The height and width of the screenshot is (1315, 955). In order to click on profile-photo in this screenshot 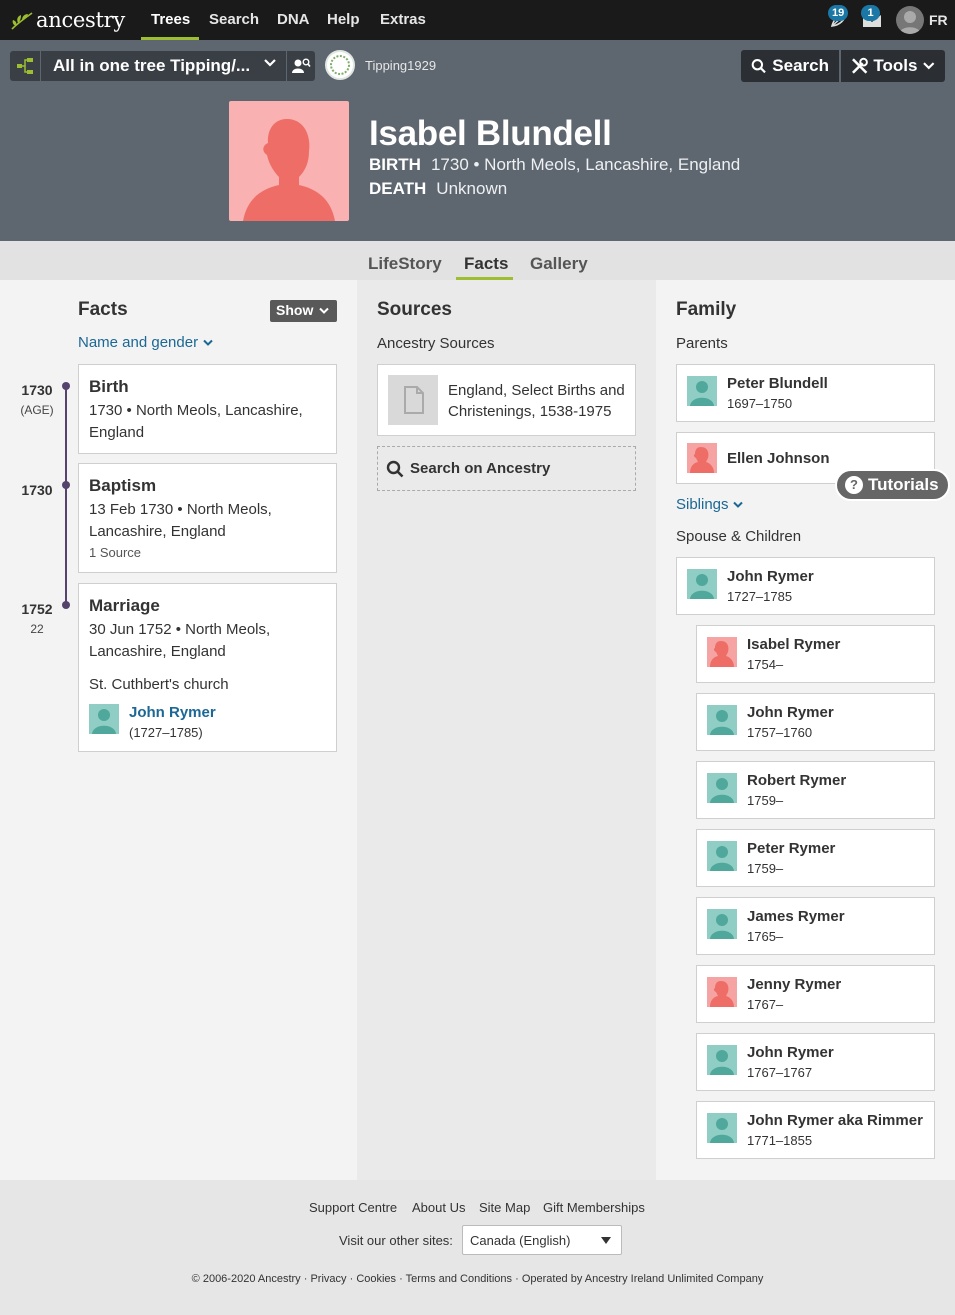, I will do `click(289, 161)`.